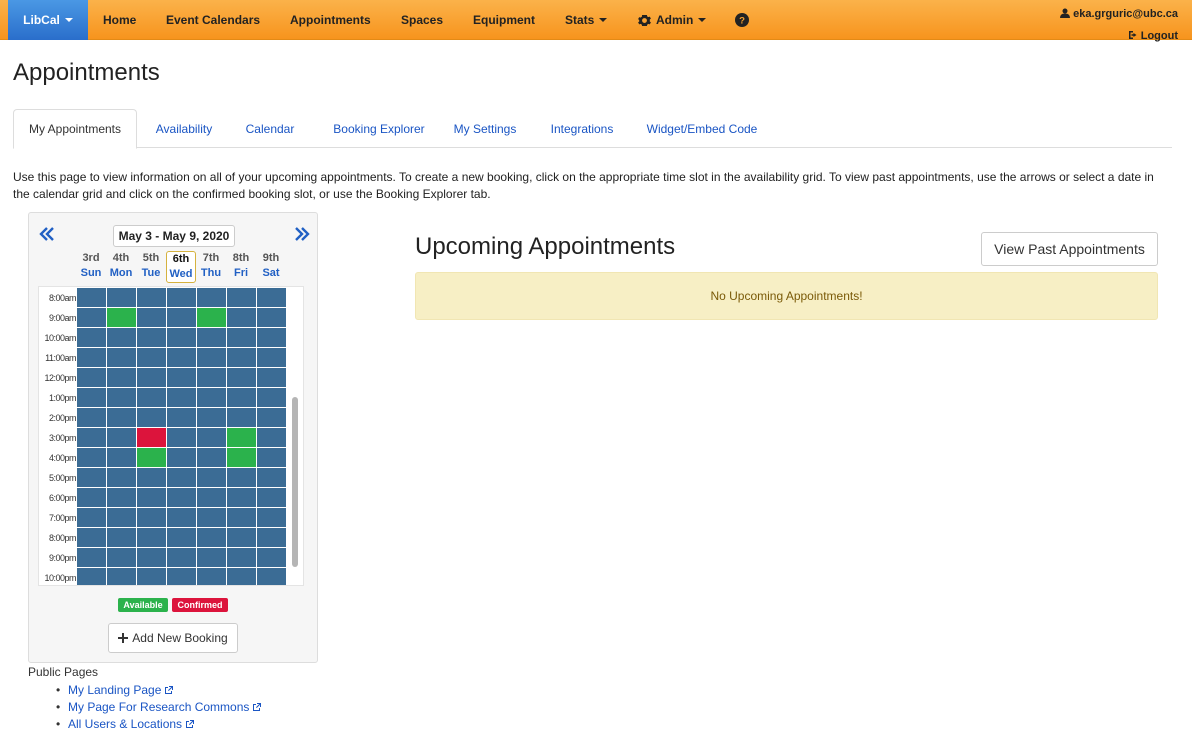  Describe the element at coordinates (1069, 249) in the screenshot. I see `view-past-appointments-button: View Past Appointments` at that location.